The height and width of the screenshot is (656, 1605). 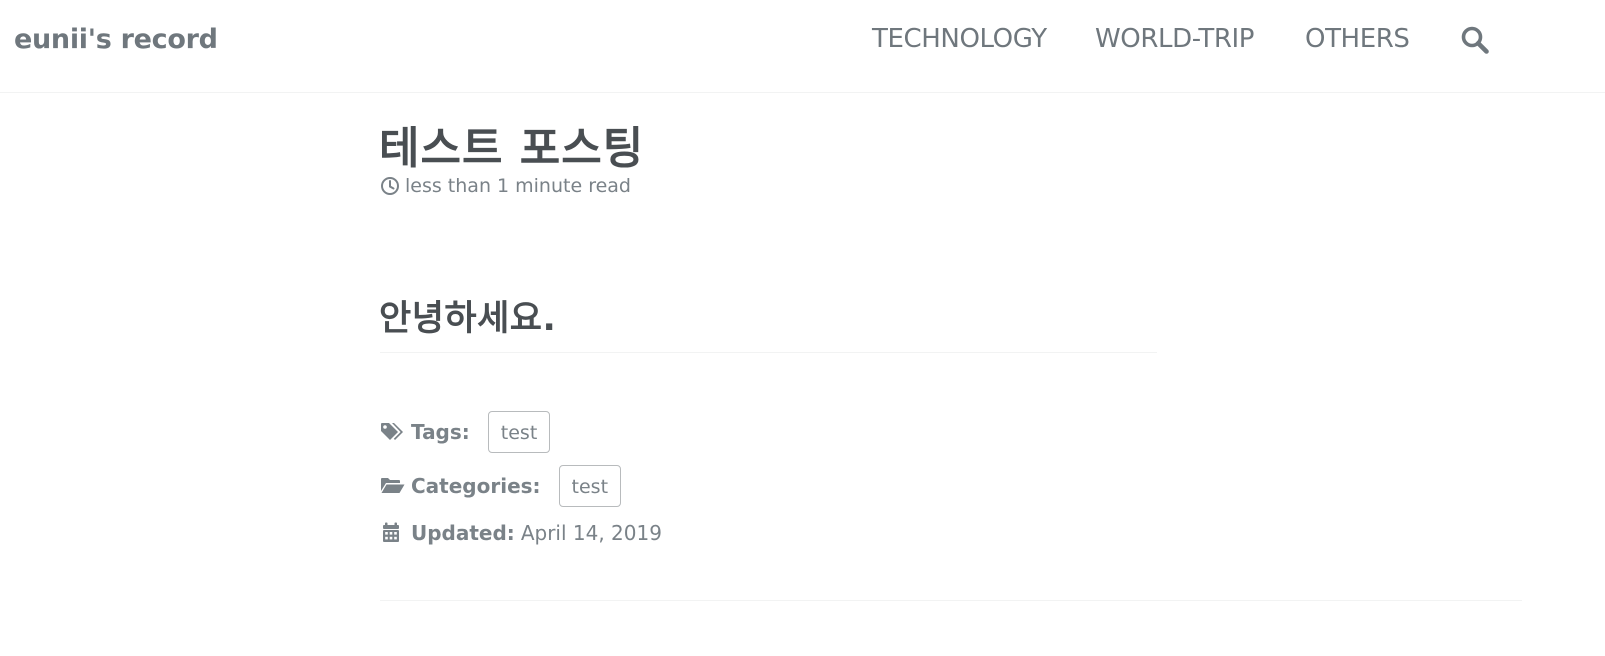 What do you see at coordinates (463, 533) in the screenshot?
I see `updated-label: Updated:` at bounding box center [463, 533].